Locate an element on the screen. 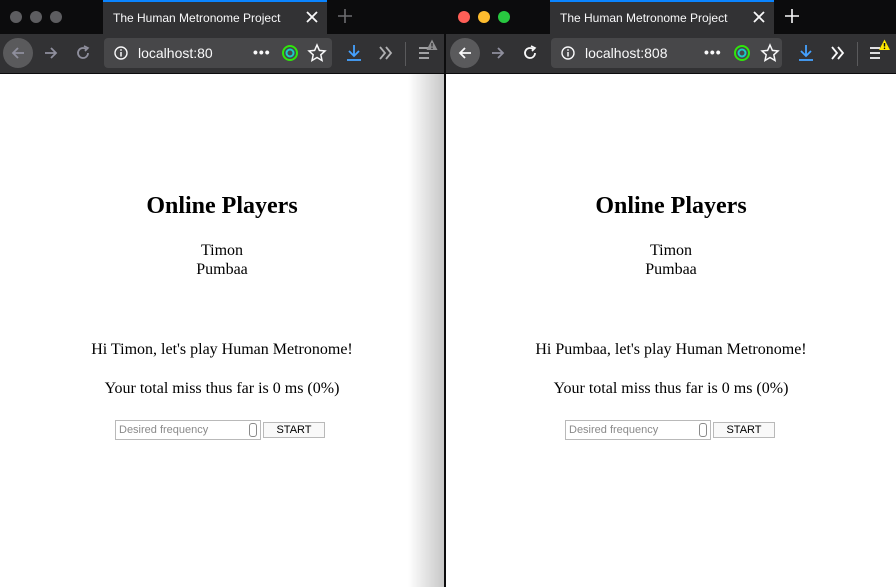 This screenshot has width=896, height=587. nav-toolbar: localhost:80 ••• is located at coordinates (222, 54).